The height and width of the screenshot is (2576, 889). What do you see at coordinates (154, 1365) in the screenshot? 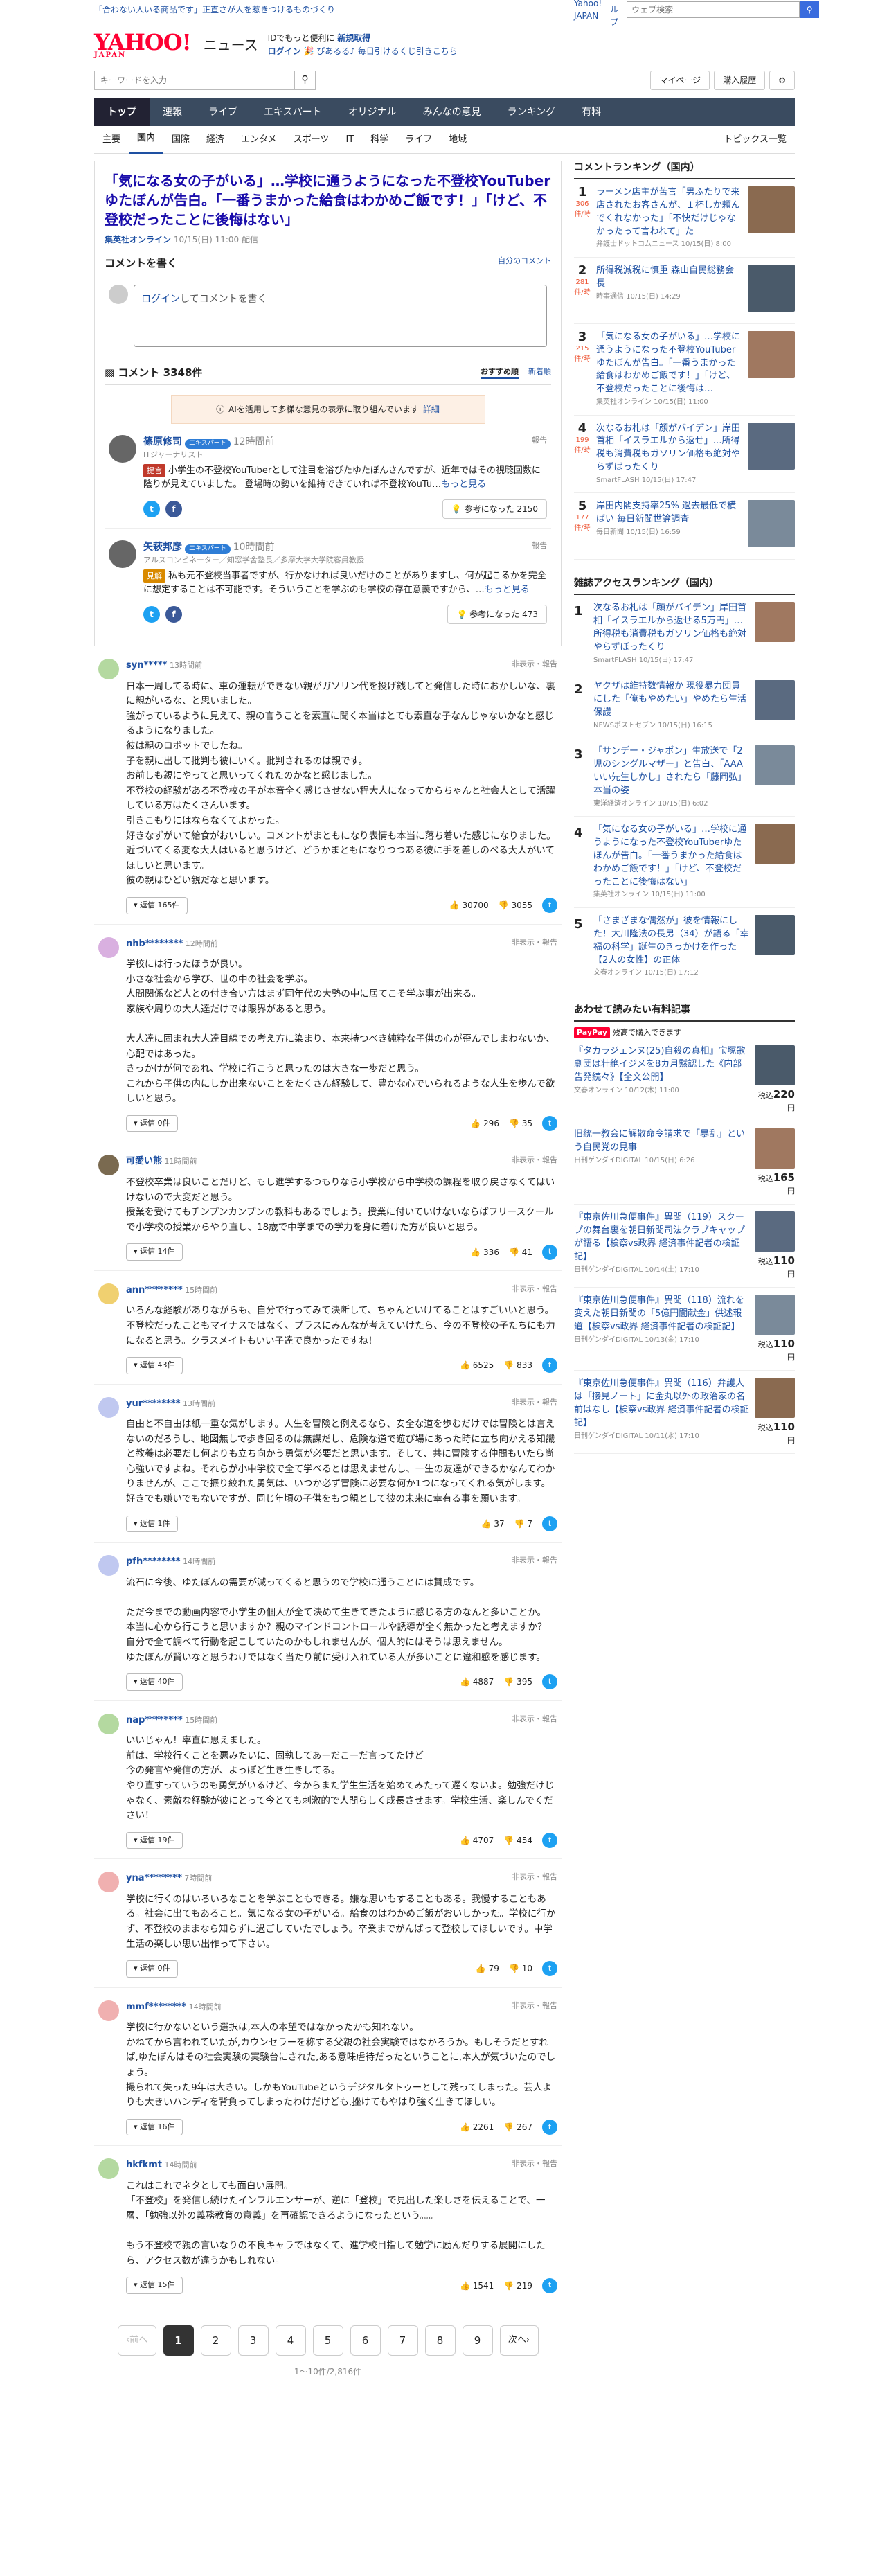
I see `reply-button: ▾ 返信 43件` at bounding box center [154, 1365].